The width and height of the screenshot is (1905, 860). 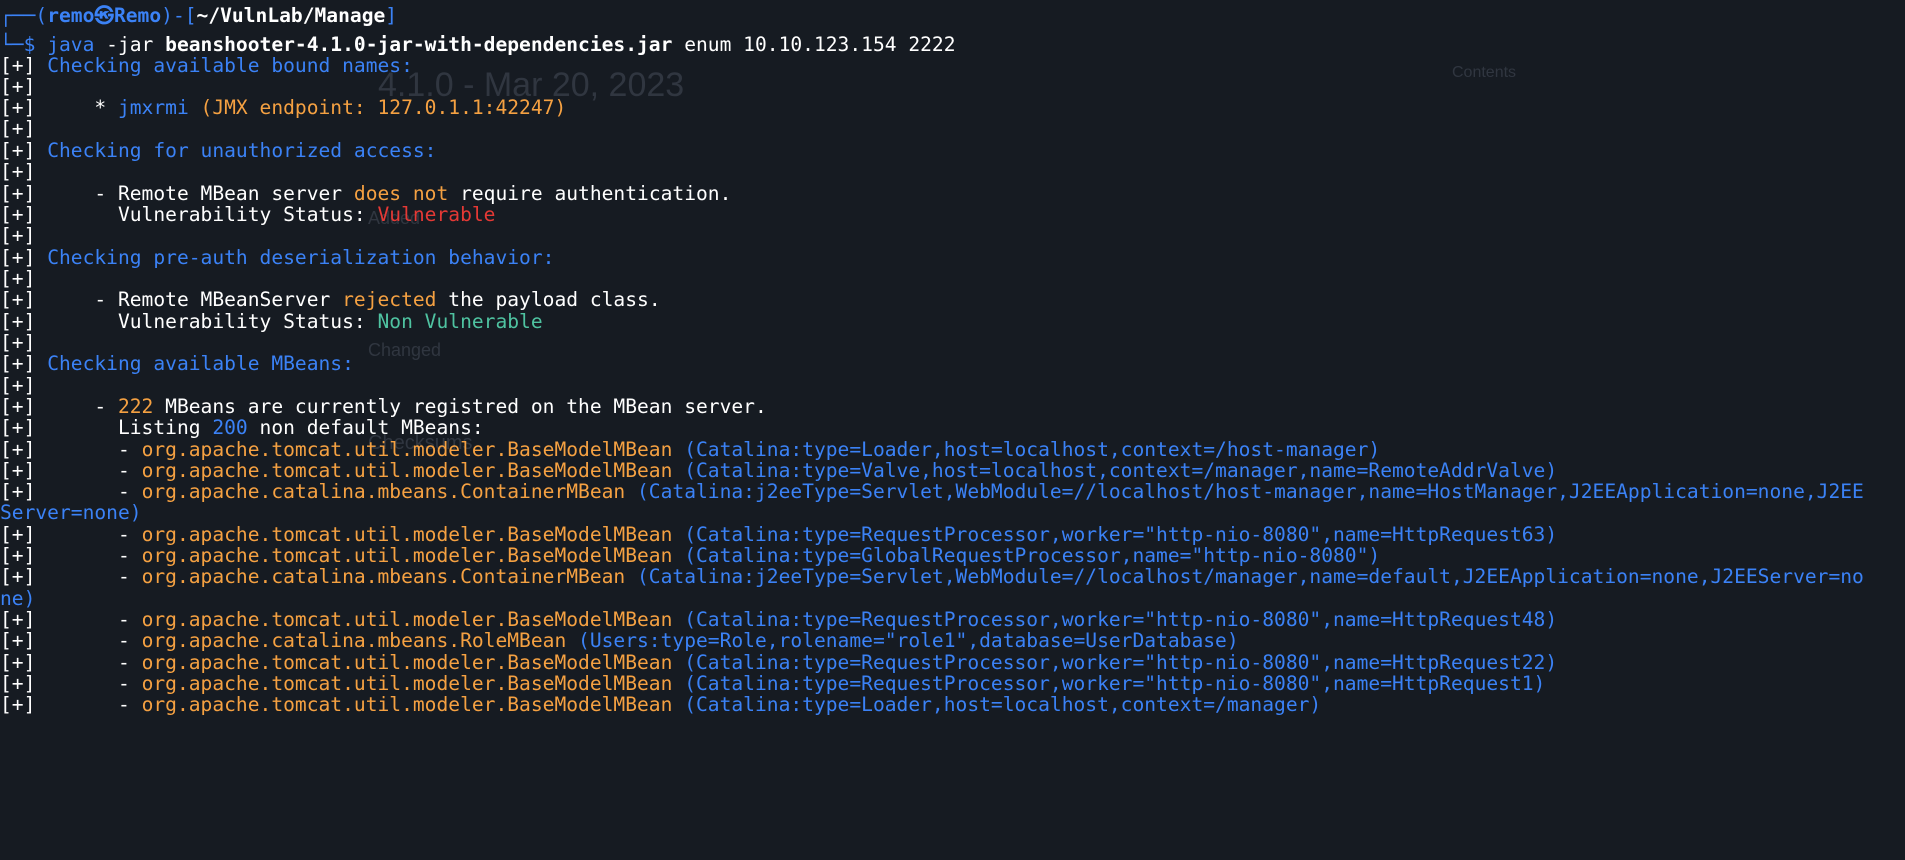 What do you see at coordinates (71, 512) in the screenshot?
I see `mbean-object-name-cont: Server=none)` at bounding box center [71, 512].